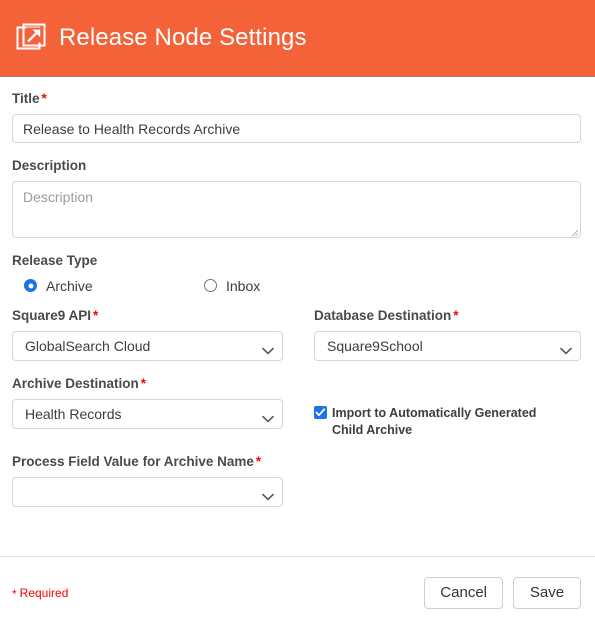  Describe the element at coordinates (147, 384) in the screenshot. I see `archive-destination-label: Archive Destination *` at that location.